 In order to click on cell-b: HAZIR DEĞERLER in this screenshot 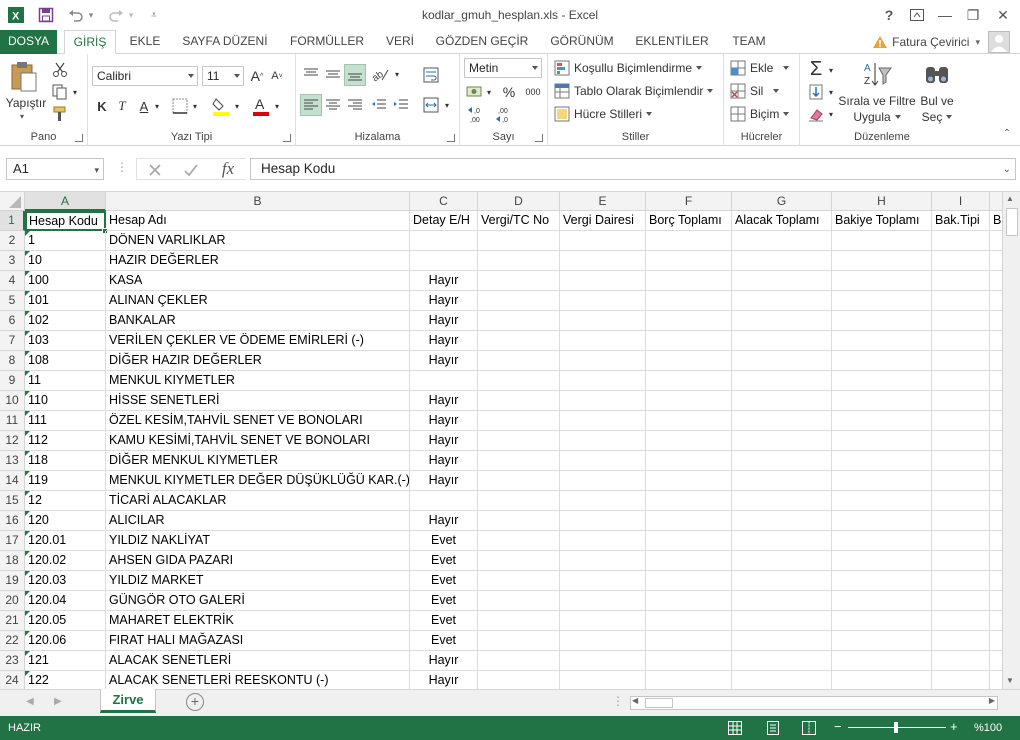, I will do `click(258, 261)`.